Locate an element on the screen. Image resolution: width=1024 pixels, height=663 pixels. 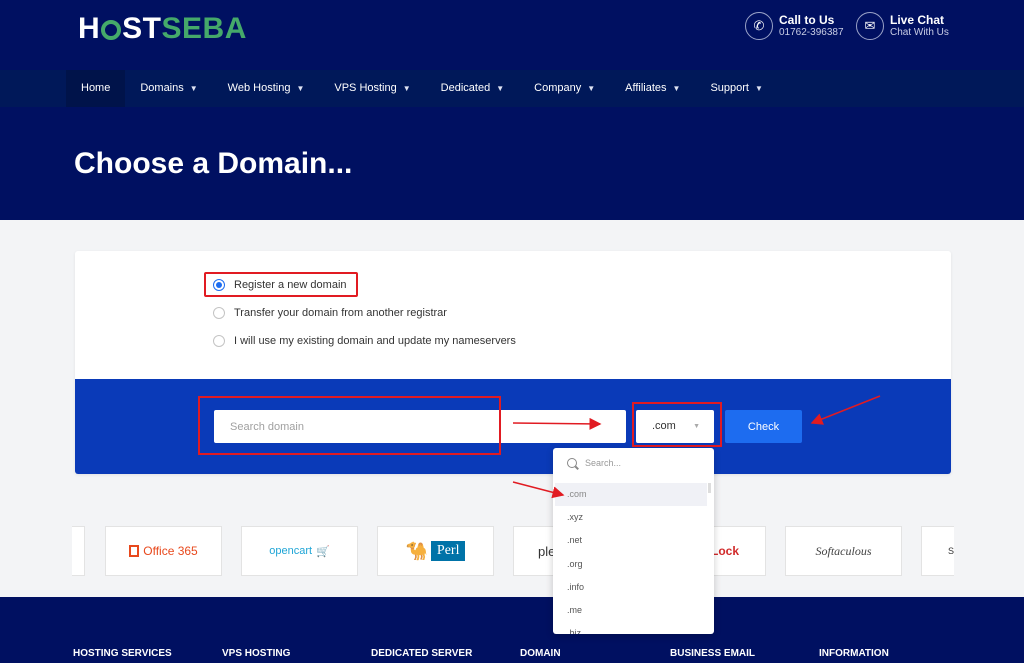
live-chat: ✉ Live Chat Chat With Us is located at coordinates (902, 26).